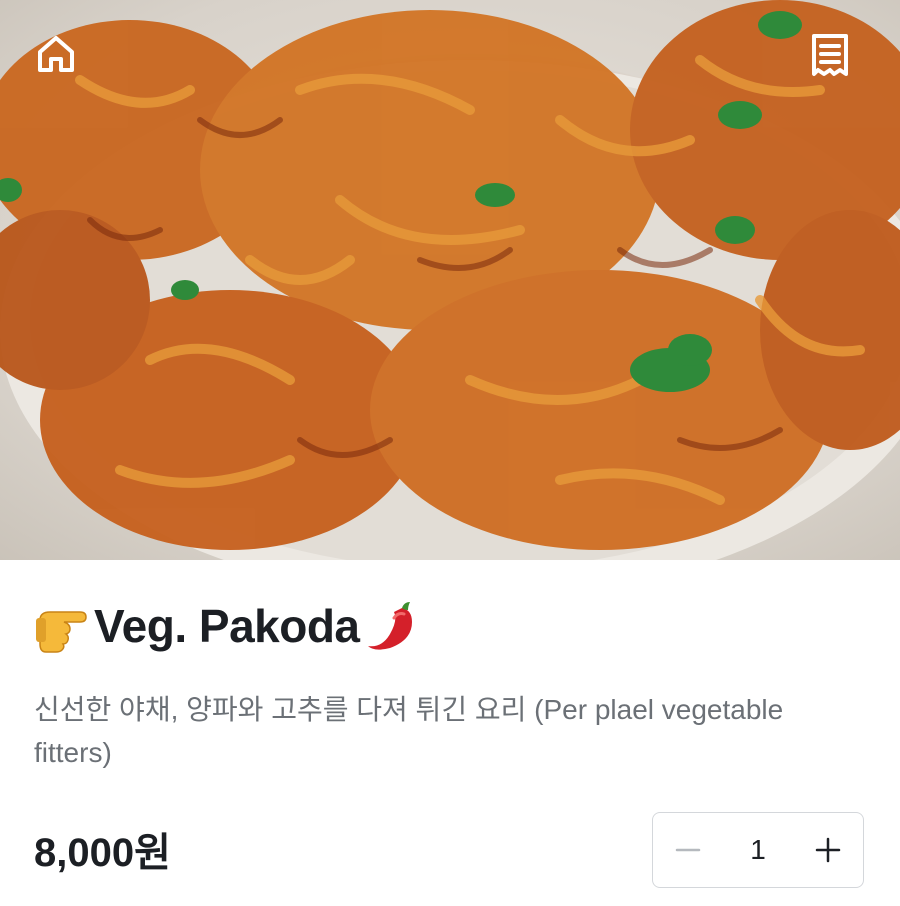 The height and width of the screenshot is (906, 900). I want to click on minus-icon, so click(688, 850).